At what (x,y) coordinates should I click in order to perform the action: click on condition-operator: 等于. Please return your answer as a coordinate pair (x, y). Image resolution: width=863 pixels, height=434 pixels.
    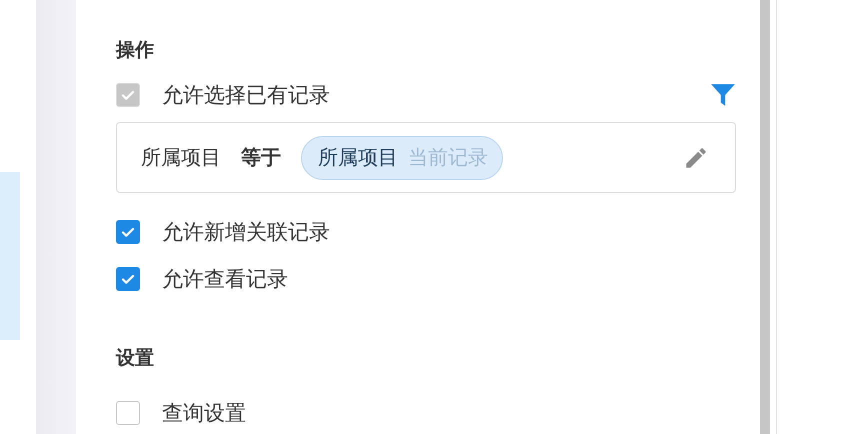
    Looking at the image, I should click on (261, 157).